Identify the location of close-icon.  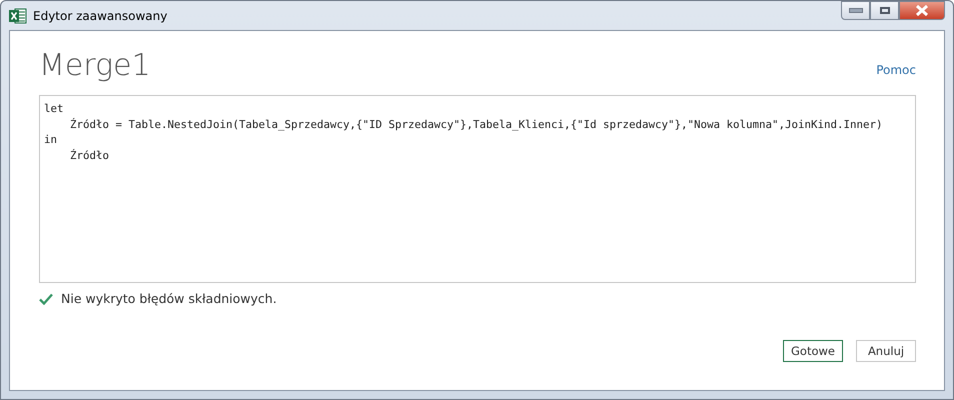
(922, 10).